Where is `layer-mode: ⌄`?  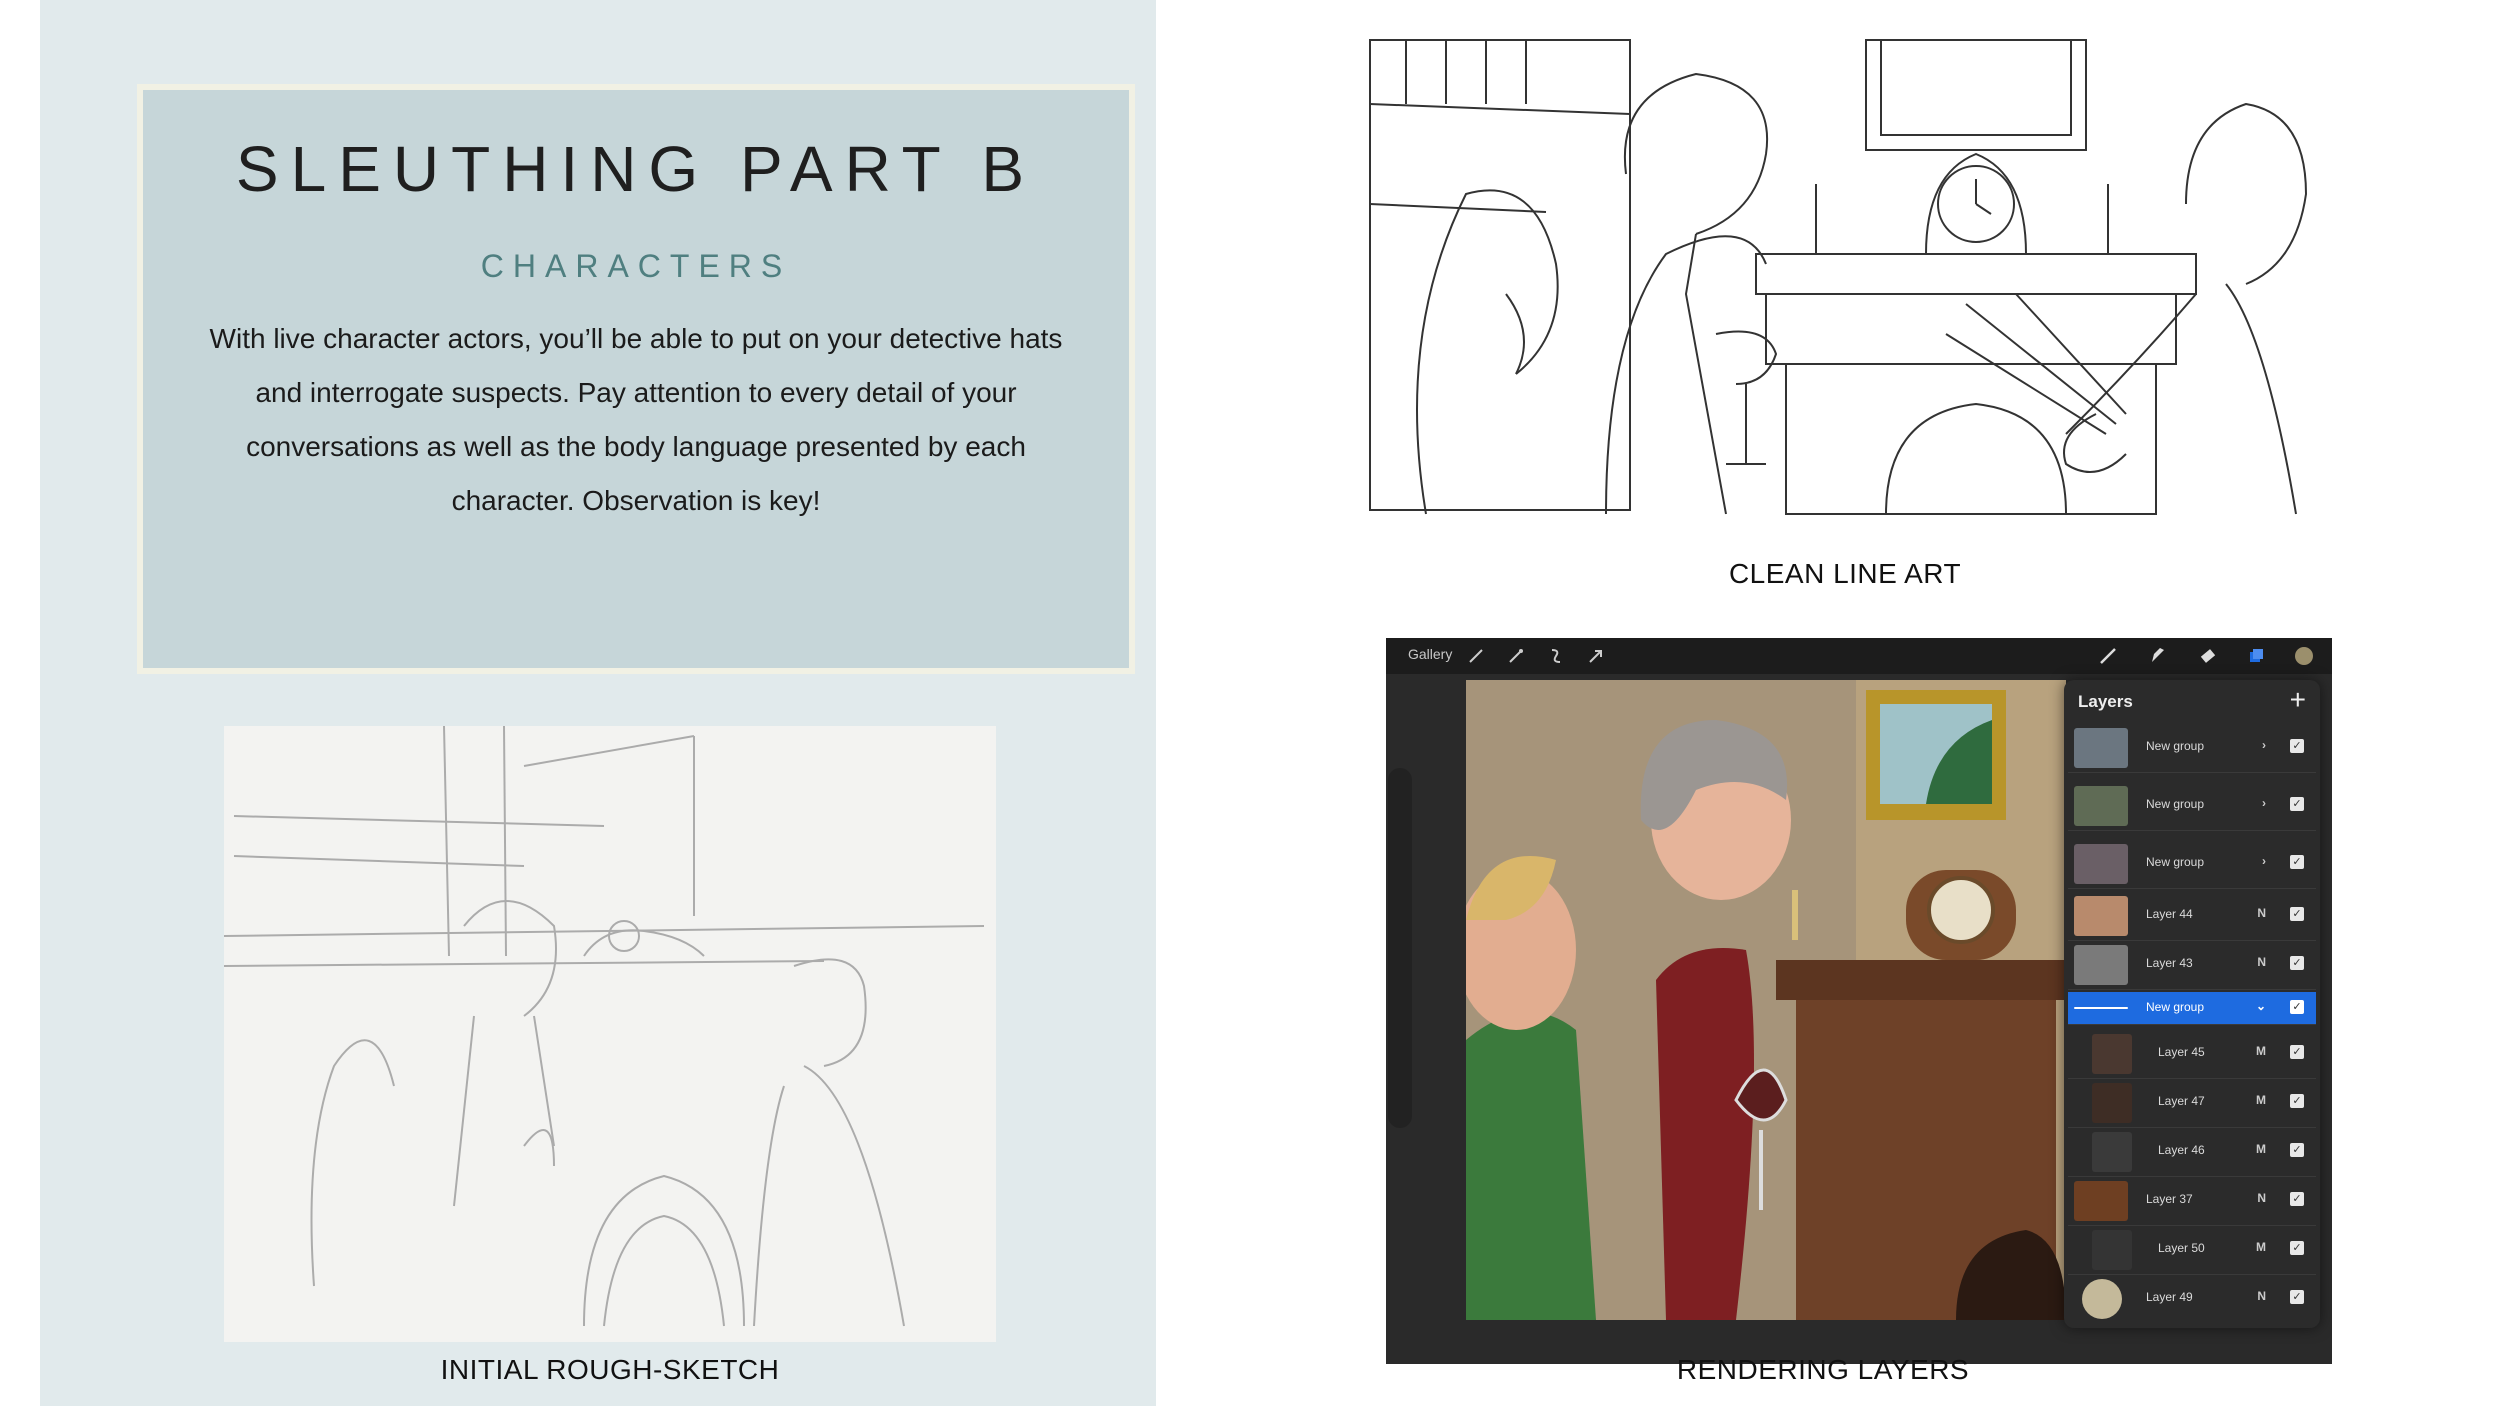
layer-mode: ⌄ is located at coordinates (2261, 1006).